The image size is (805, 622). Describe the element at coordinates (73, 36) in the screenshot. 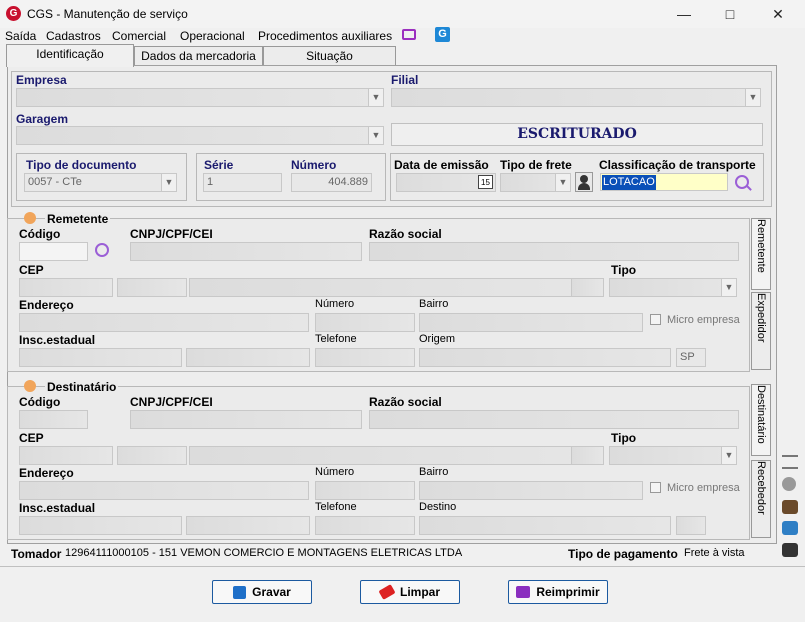

I see `menu-cadastros: Cadastros` at that location.